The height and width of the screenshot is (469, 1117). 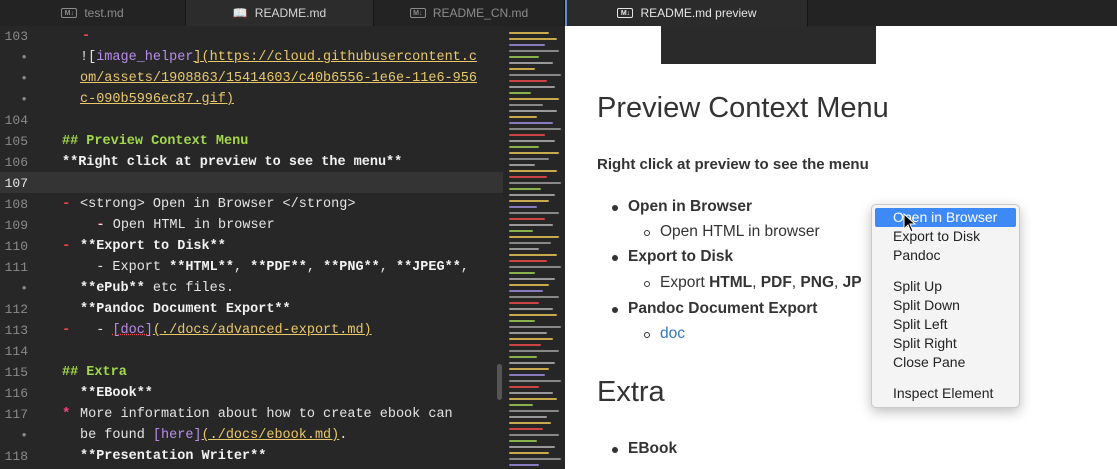 What do you see at coordinates (226, 330) in the screenshot?
I see `code-line: - [doc](./docs/advanced-export.md)` at bounding box center [226, 330].